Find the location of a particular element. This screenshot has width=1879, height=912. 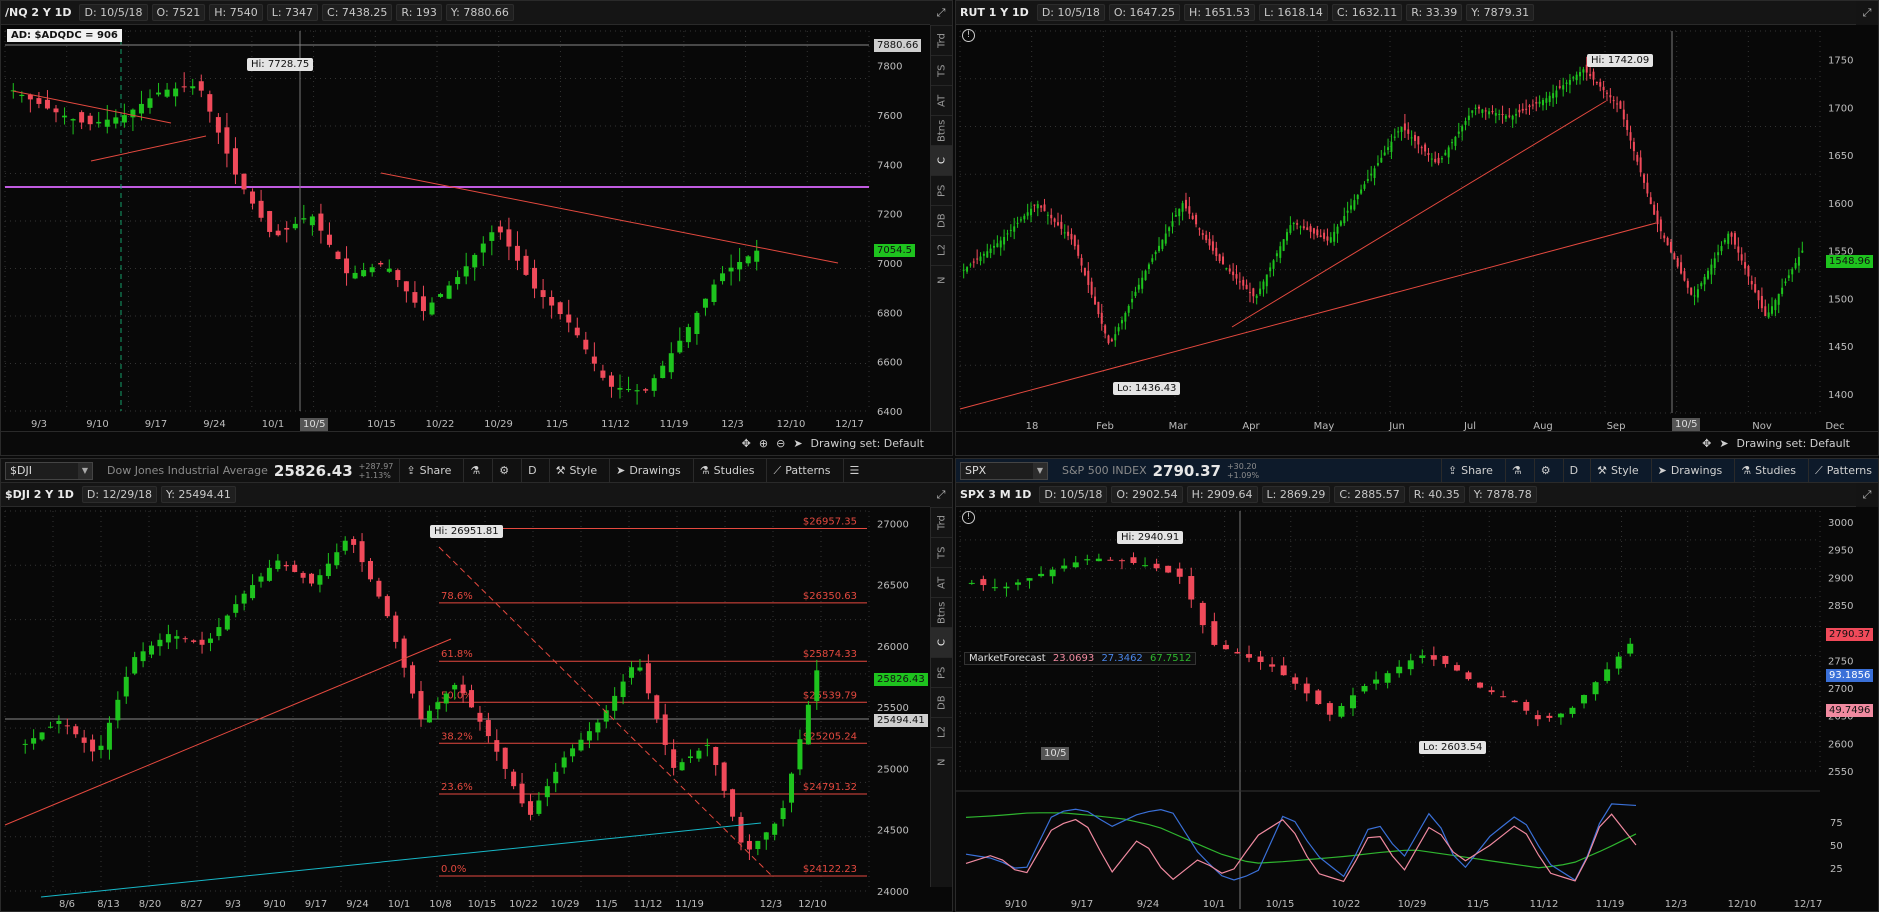

dji-hi-label: Hi: 26951.81 is located at coordinates (466, 531).